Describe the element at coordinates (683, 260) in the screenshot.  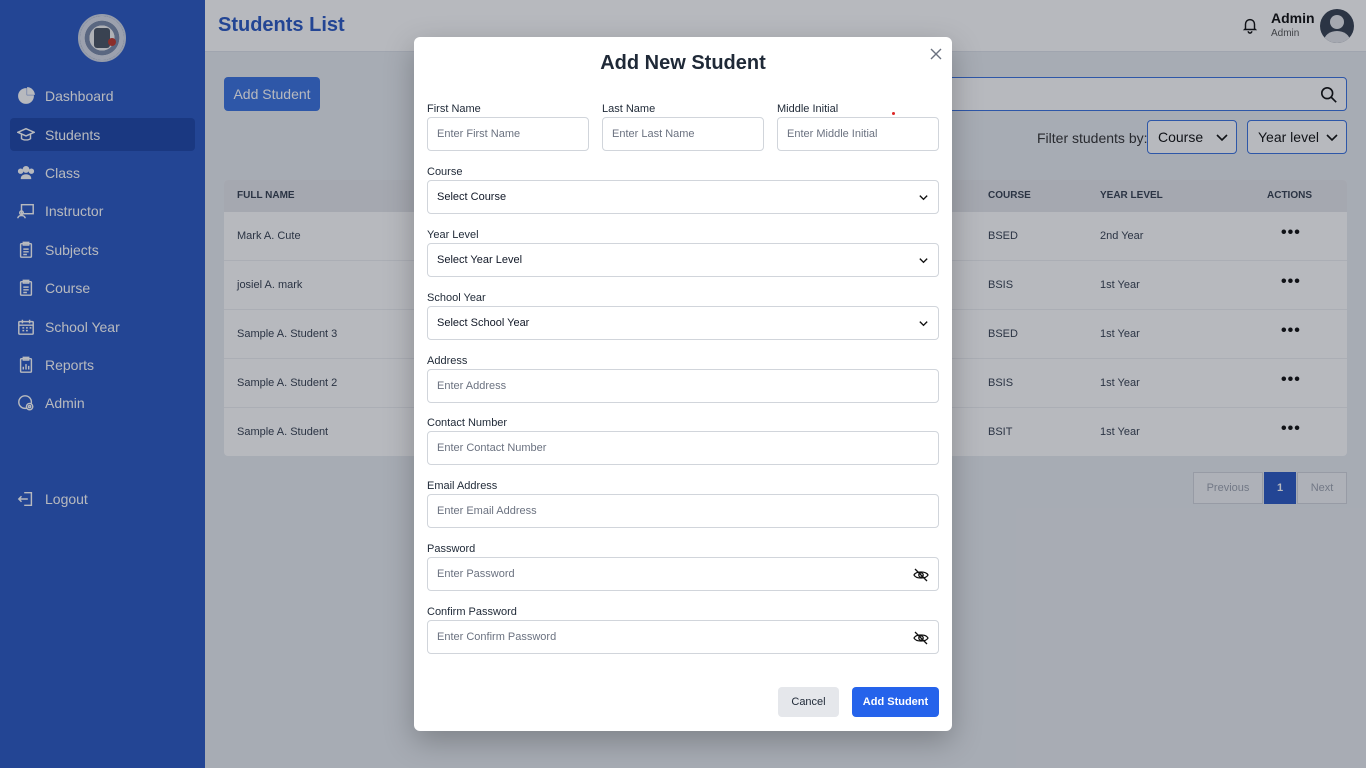
I see `year-level-select: Select Year Level` at that location.